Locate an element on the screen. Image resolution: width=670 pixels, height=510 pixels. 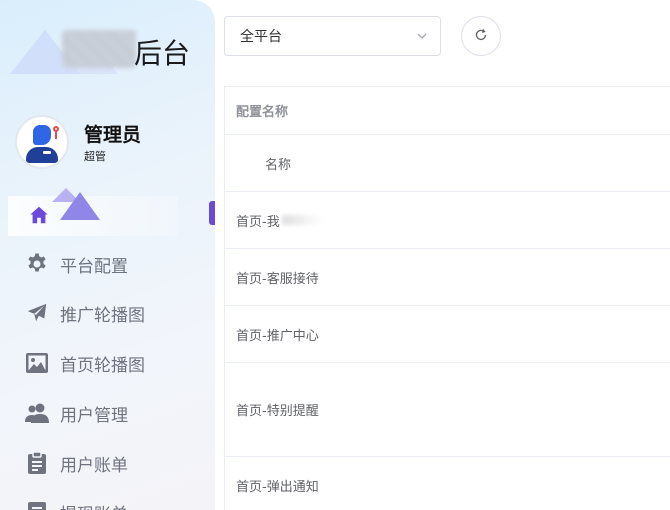
clipboard-icon is located at coordinates (37, 463).